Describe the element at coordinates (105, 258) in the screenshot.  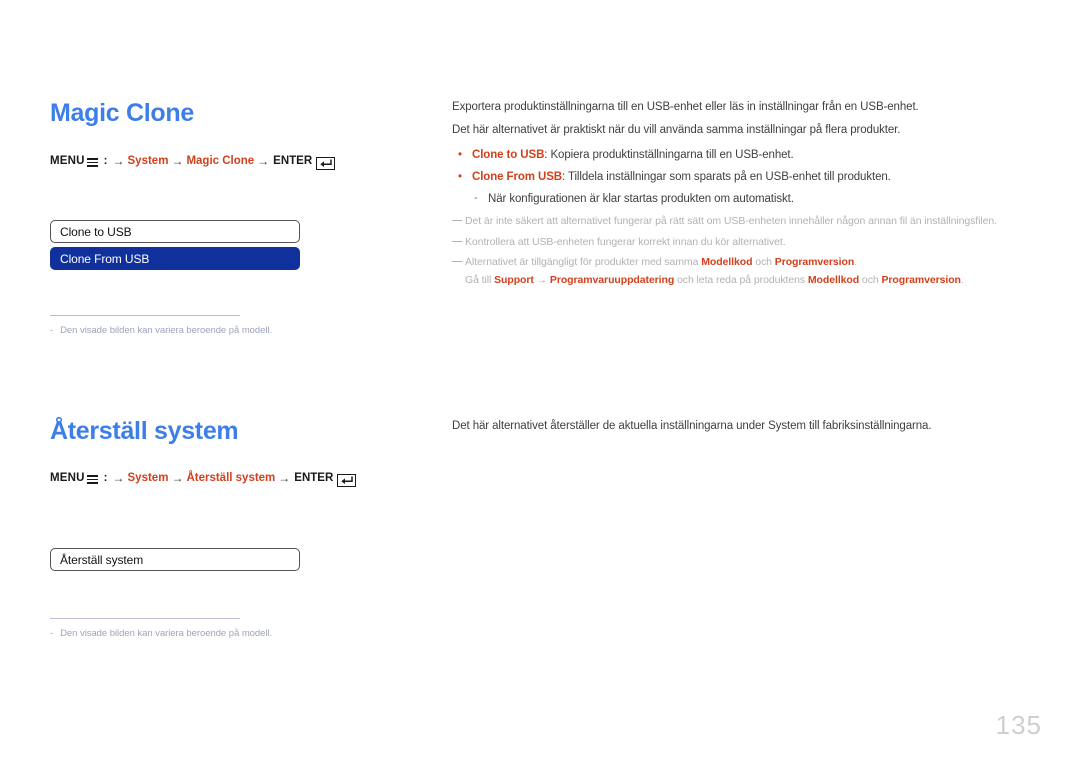
I see `osd-option-label: Clone From USB` at that location.